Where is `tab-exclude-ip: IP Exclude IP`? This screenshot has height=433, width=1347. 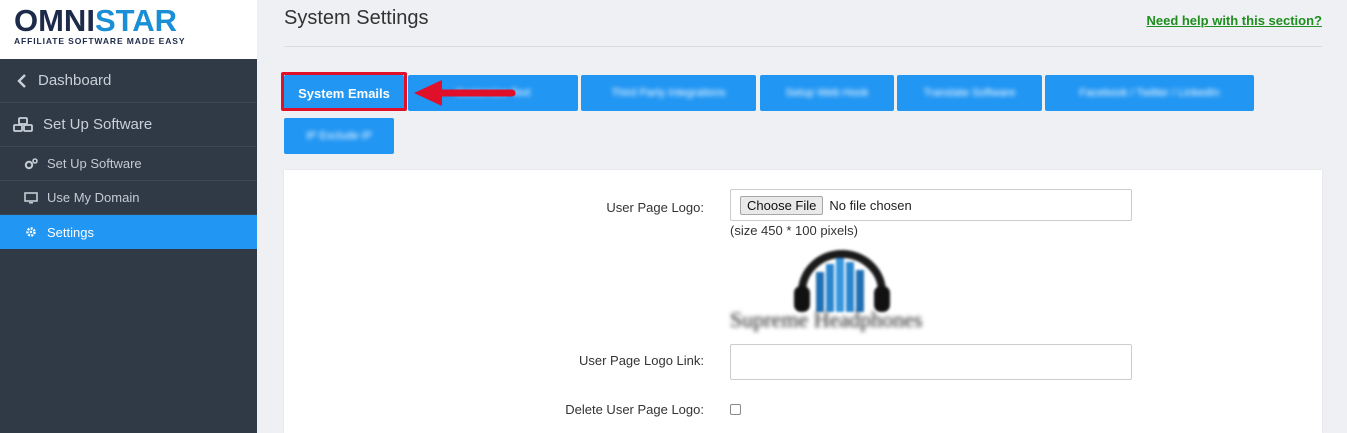
tab-exclude-ip: IP Exclude IP is located at coordinates (339, 136).